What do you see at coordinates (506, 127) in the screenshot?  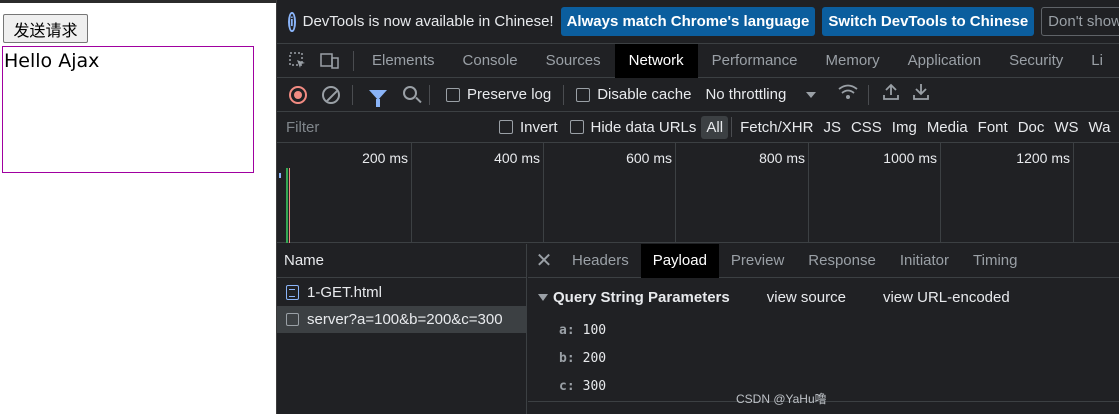 I see `invert-checkbox` at bounding box center [506, 127].